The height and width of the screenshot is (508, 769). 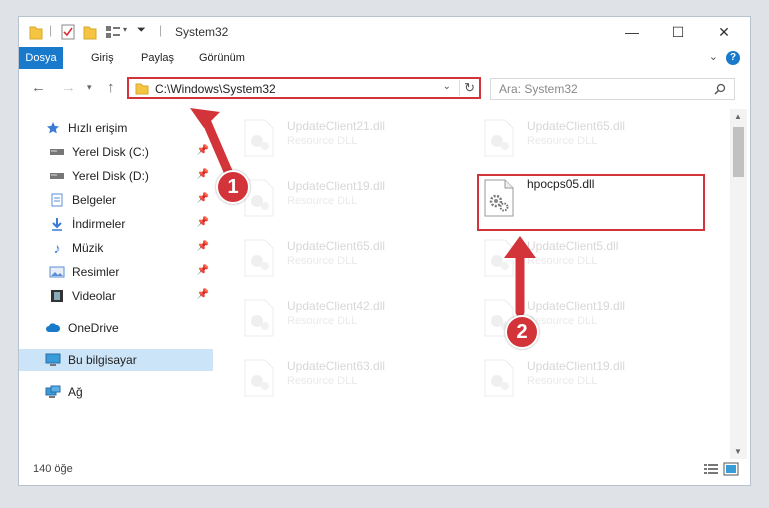 What do you see at coordinates (233, 187) in the screenshot?
I see `step-1-badge: 1` at bounding box center [233, 187].